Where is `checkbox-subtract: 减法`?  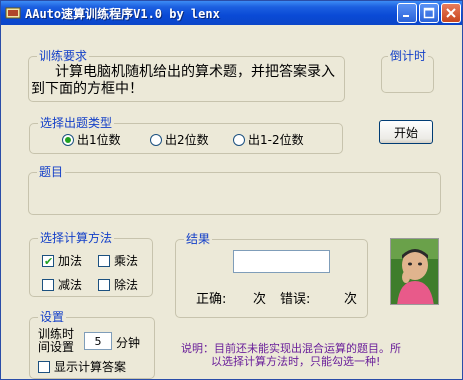
checkbox-subtract: 减法 is located at coordinates (62, 284).